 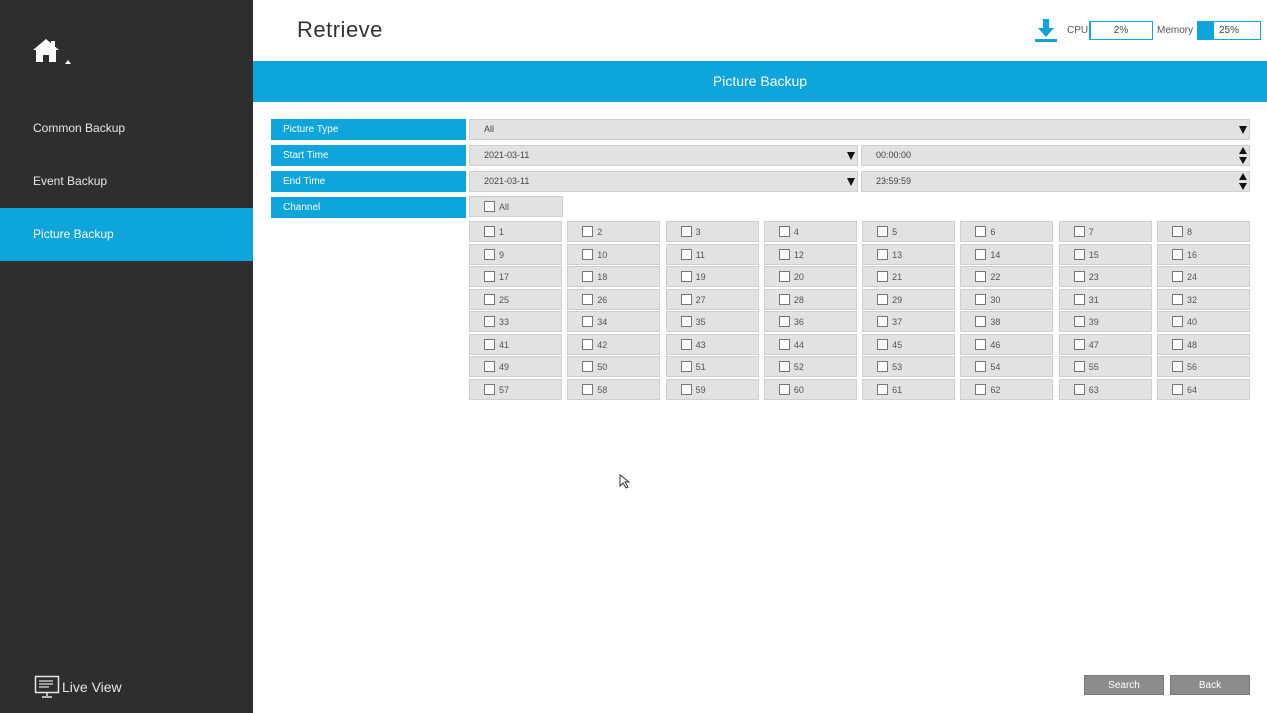 What do you see at coordinates (1210, 685) in the screenshot?
I see `back-button: Back` at bounding box center [1210, 685].